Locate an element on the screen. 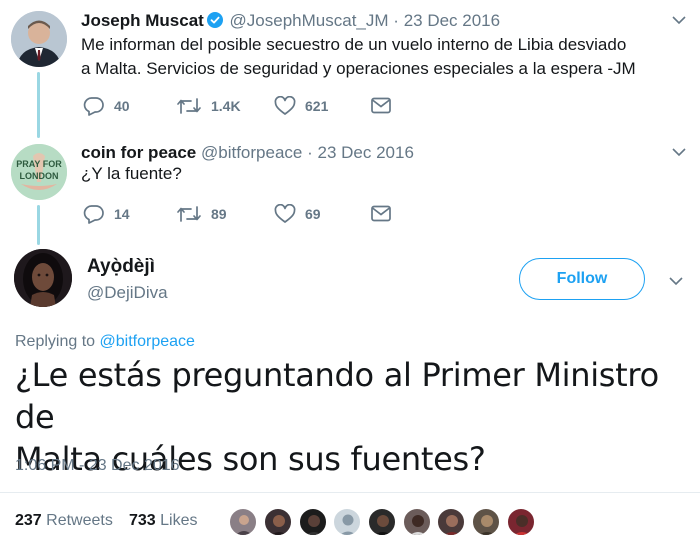 The image size is (700, 544). author-name: coin for peace is located at coordinates (138, 152).